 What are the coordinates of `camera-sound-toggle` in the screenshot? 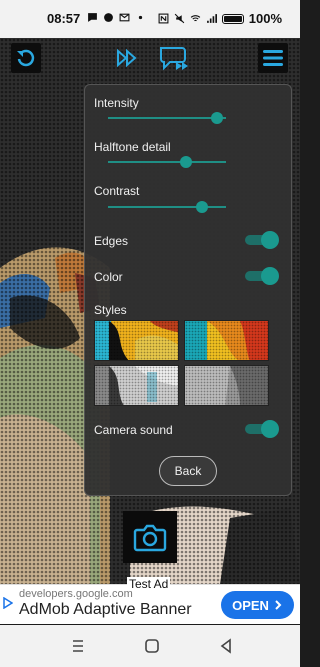 It's located at (262, 429).